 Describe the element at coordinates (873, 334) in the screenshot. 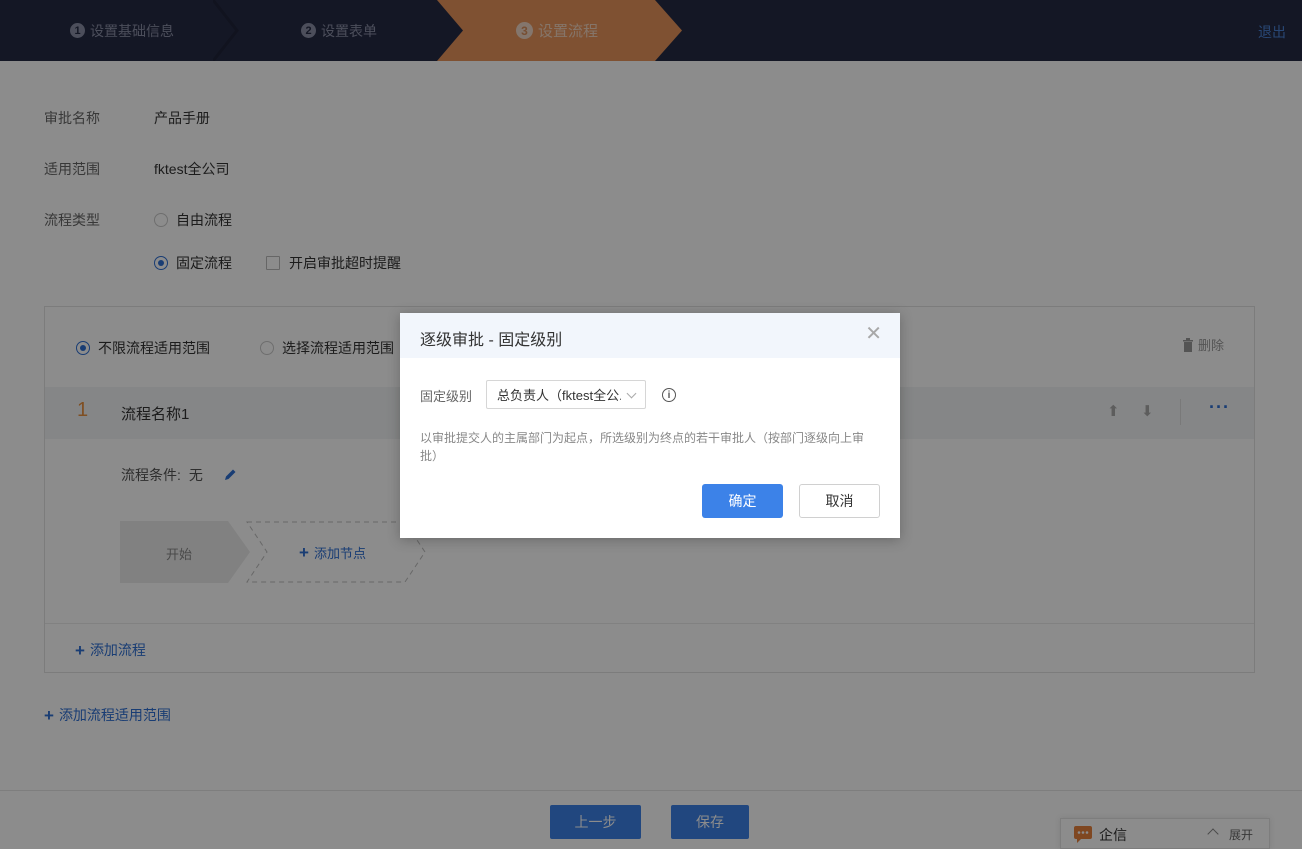

I see `close-icon: ✕` at that location.